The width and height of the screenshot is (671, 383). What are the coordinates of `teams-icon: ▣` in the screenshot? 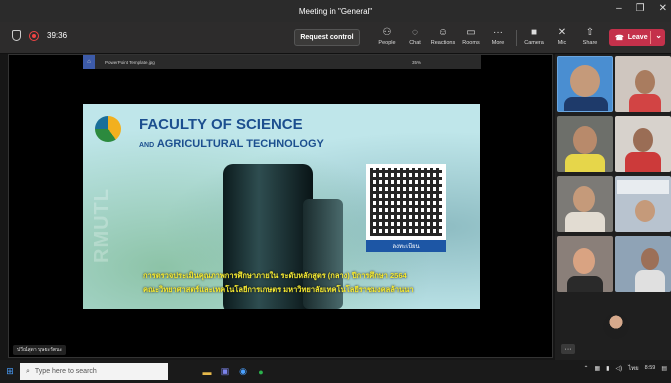 It's located at (225, 371).